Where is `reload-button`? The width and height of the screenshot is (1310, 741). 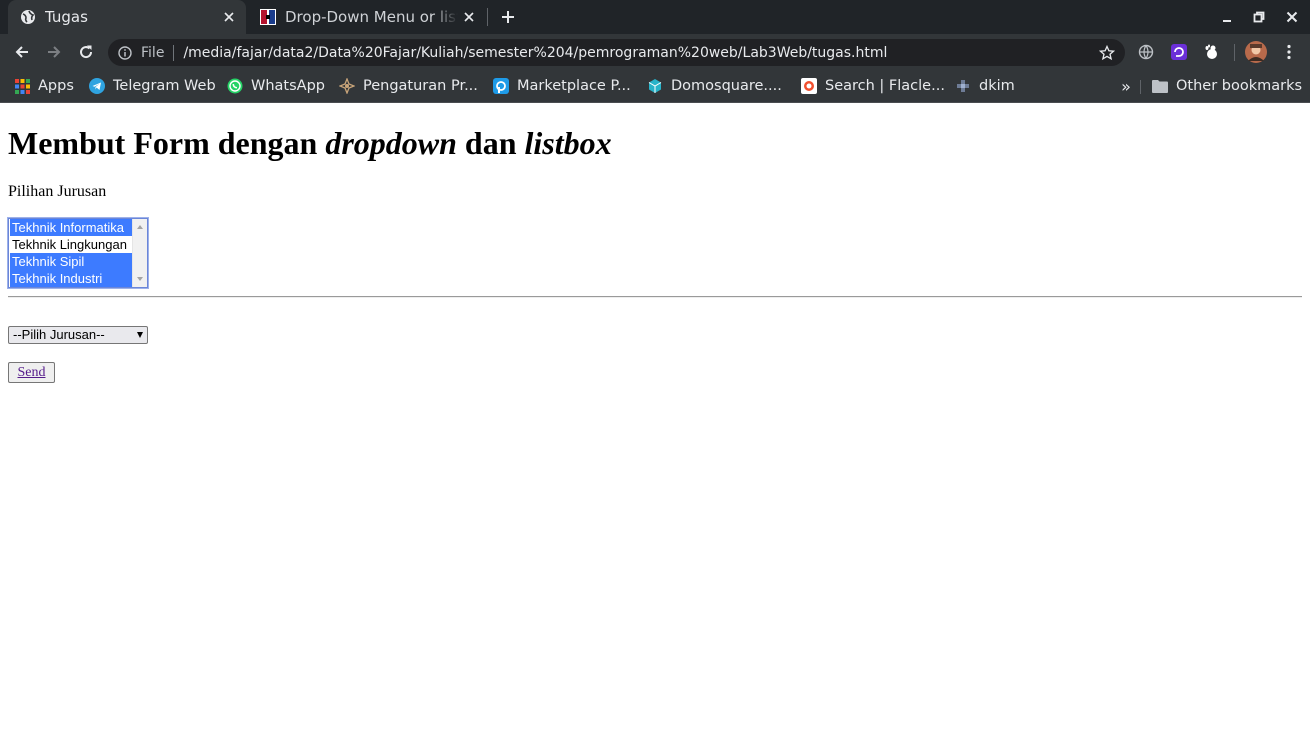 reload-button is located at coordinates (86, 52).